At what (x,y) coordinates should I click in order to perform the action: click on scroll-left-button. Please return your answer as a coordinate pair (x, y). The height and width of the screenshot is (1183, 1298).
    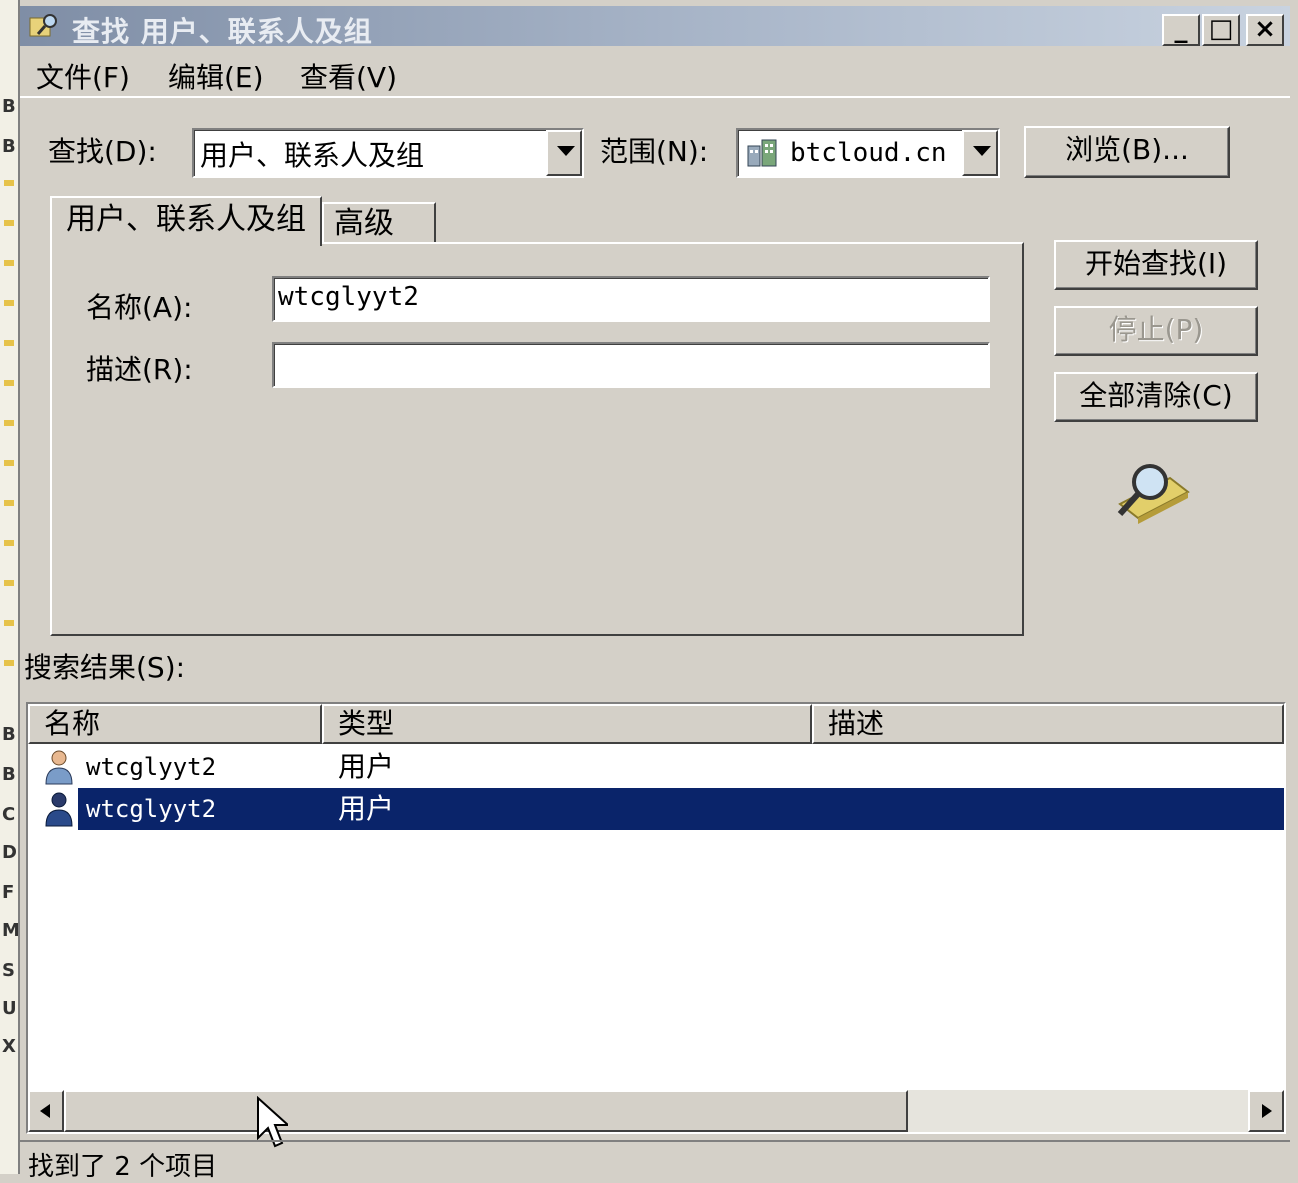
    Looking at the image, I should click on (46, 1111).